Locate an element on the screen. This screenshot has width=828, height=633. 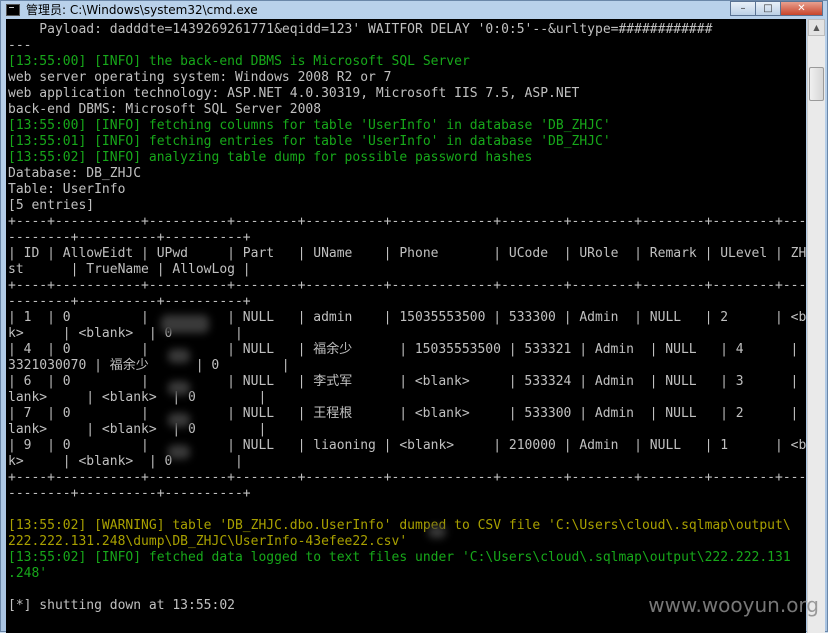
console-line: st | TrueName | AllowLog | is located at coordinates (129, 269).